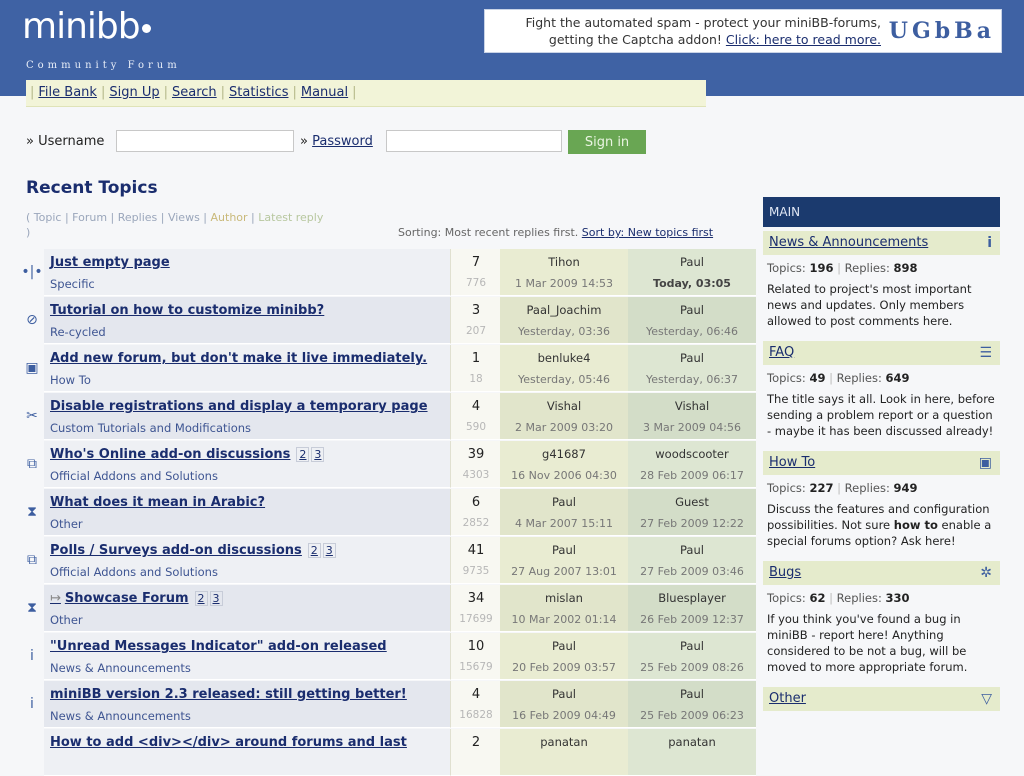 Image resolution: width=1024 pixels, height=776 pixels. What do you see at coordinates (67, 92) in the screenshot?
I see `nav-file-bank: File Bank` at bounding box center [67, 92].